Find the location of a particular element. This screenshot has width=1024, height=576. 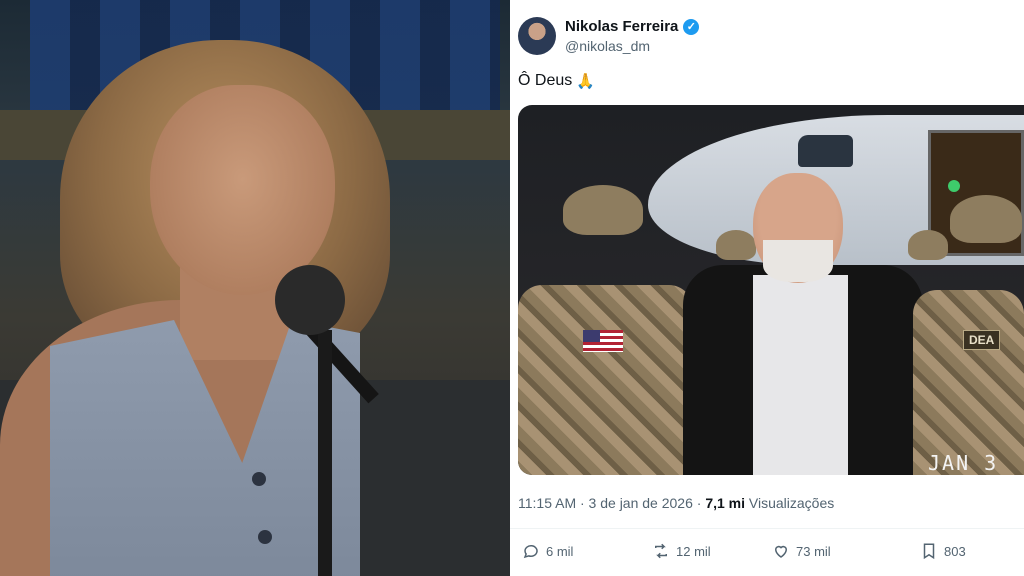

views-count: 7,1 mi is located at coordinates (725, 503).